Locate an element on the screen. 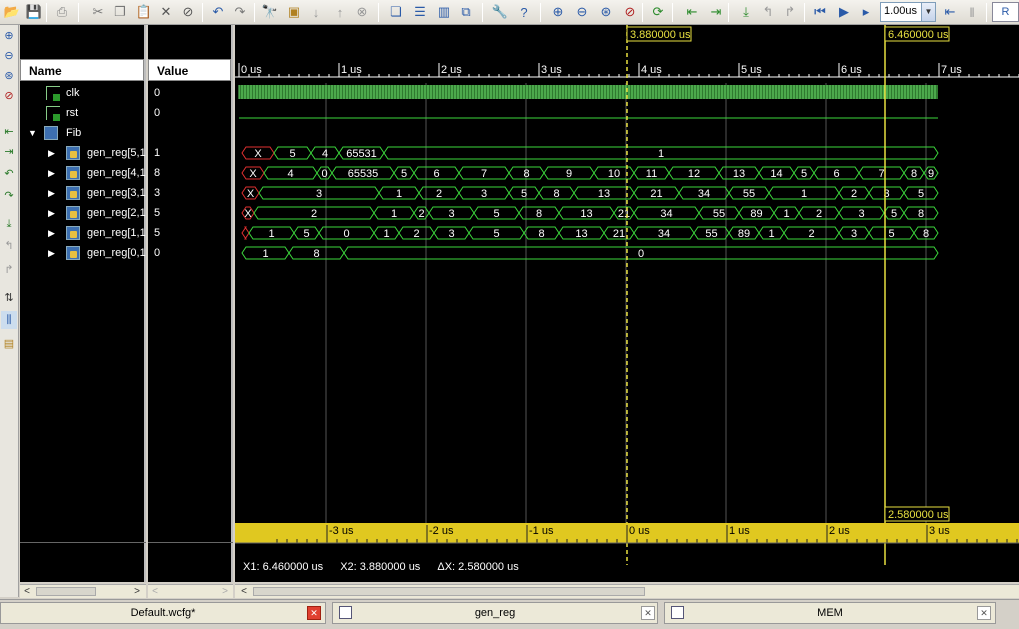 This screenshot has height=629, width=1019. next-up-icon: ↑ is located at coordinates (340, 12).